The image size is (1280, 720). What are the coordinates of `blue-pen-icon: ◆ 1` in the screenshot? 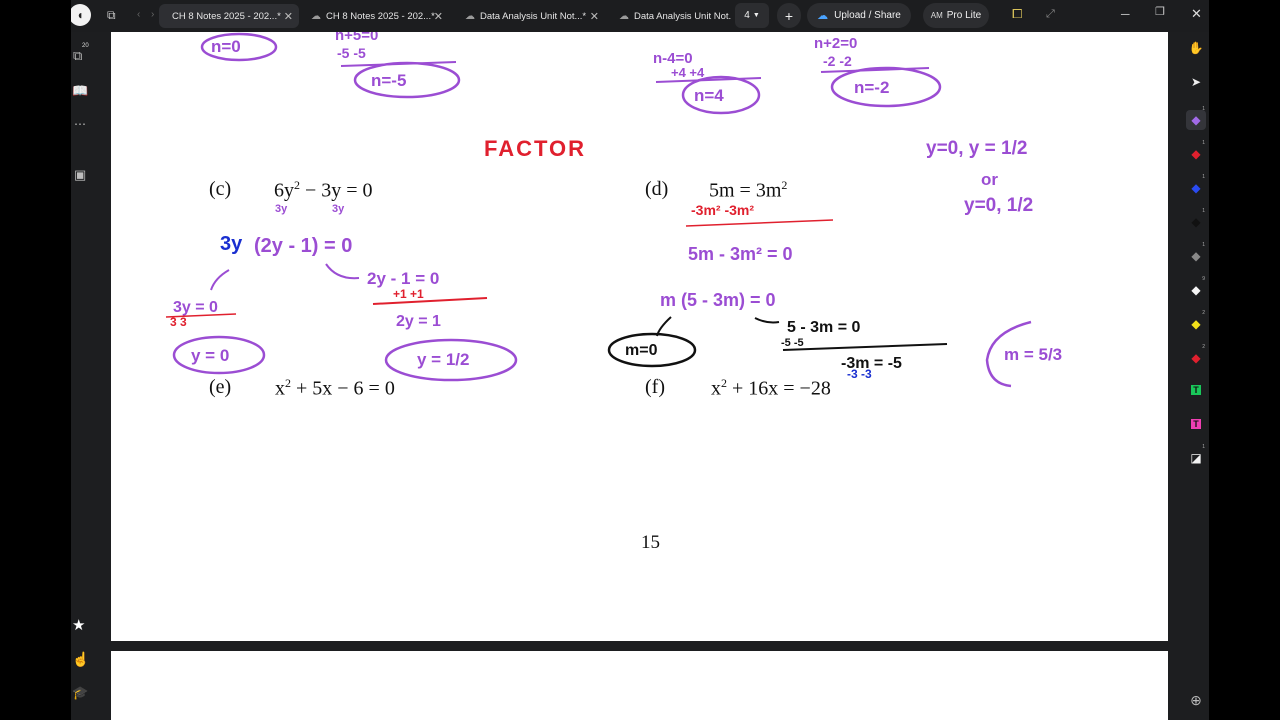 It's located at (1196, 186).